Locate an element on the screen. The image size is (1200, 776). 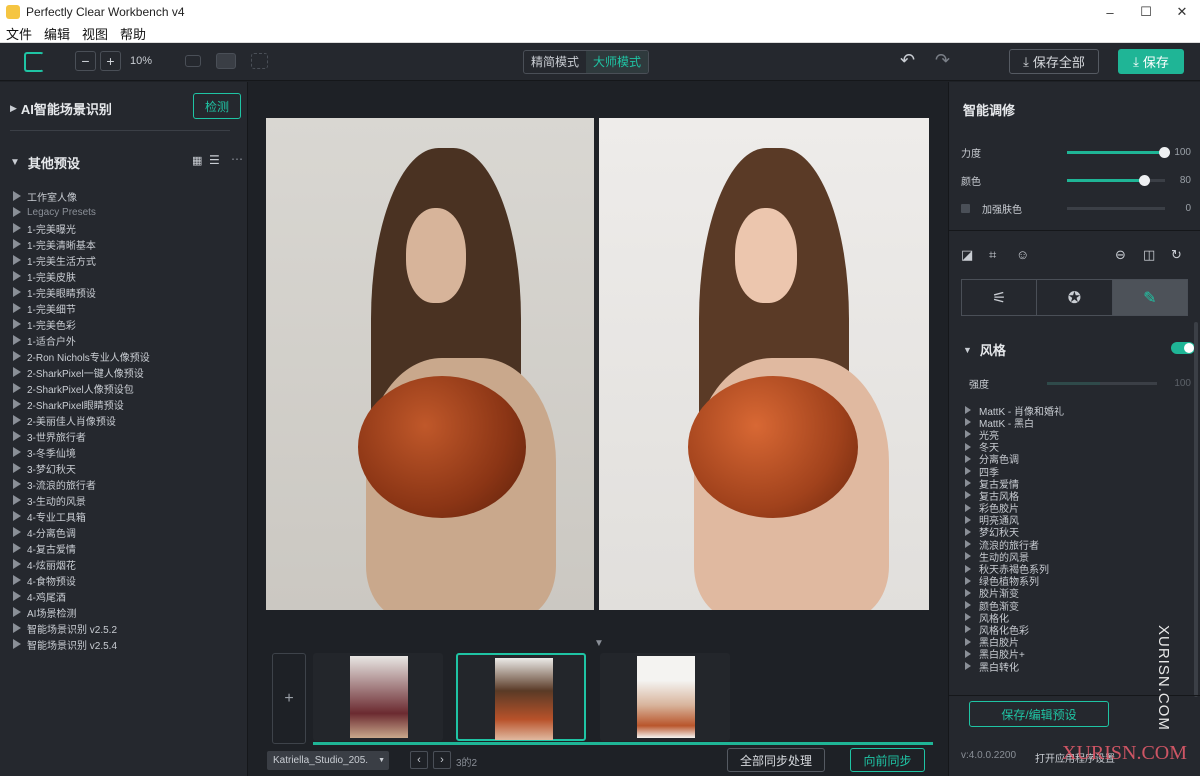
prev-image-button: ‹ is located at coordinates (419, 760).